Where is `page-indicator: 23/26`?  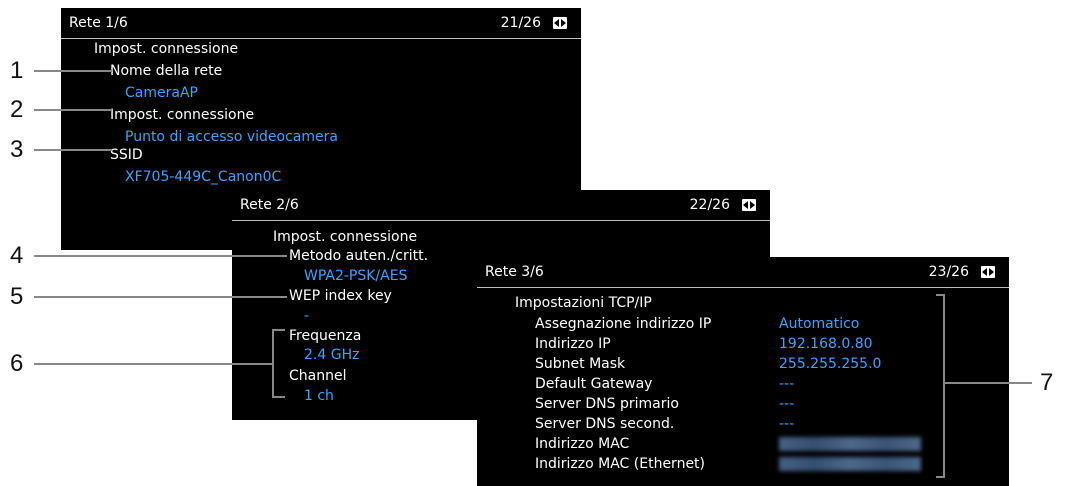 page-indicator: 23/26 is located at coordinates (948, 272).